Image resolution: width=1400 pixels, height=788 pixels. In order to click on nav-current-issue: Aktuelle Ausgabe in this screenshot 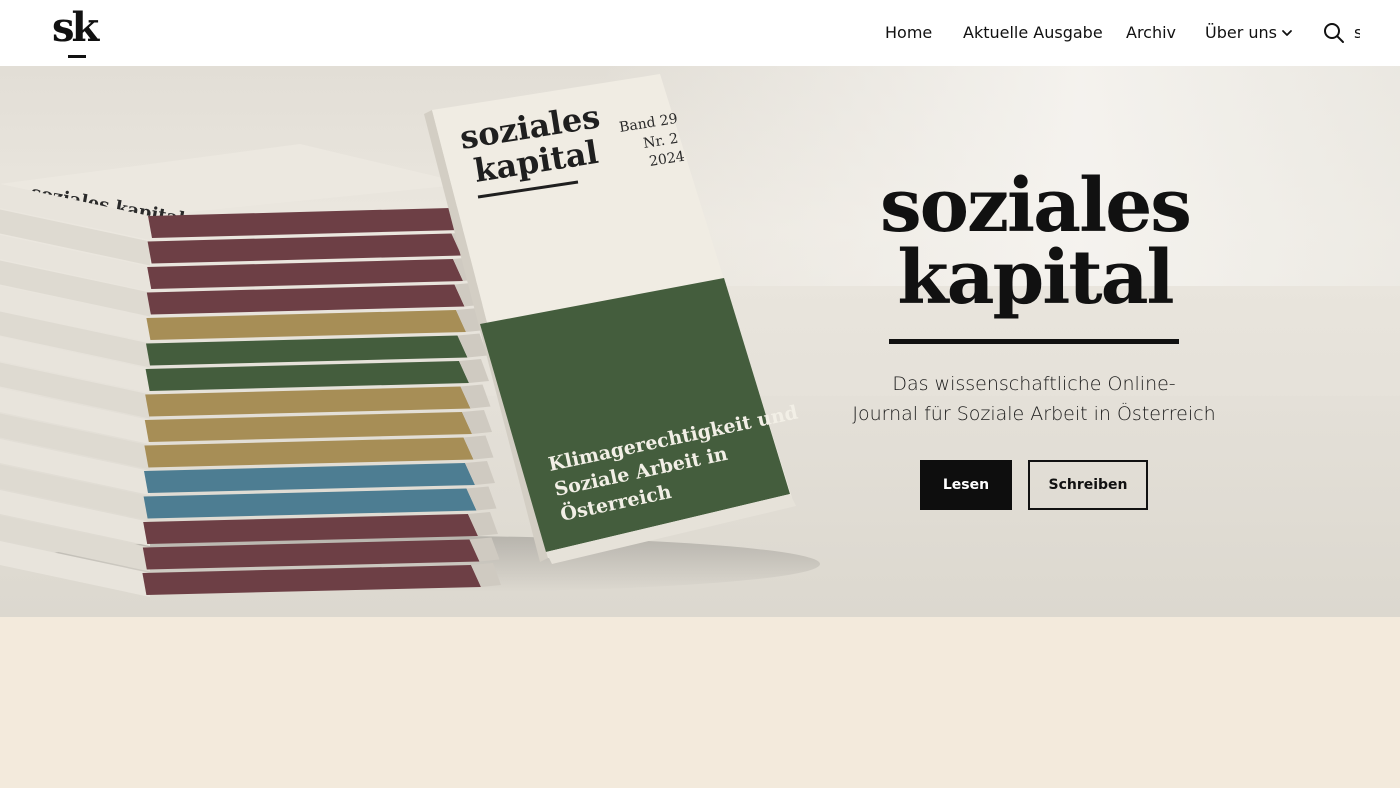, I will do `click(1033, 33)`.